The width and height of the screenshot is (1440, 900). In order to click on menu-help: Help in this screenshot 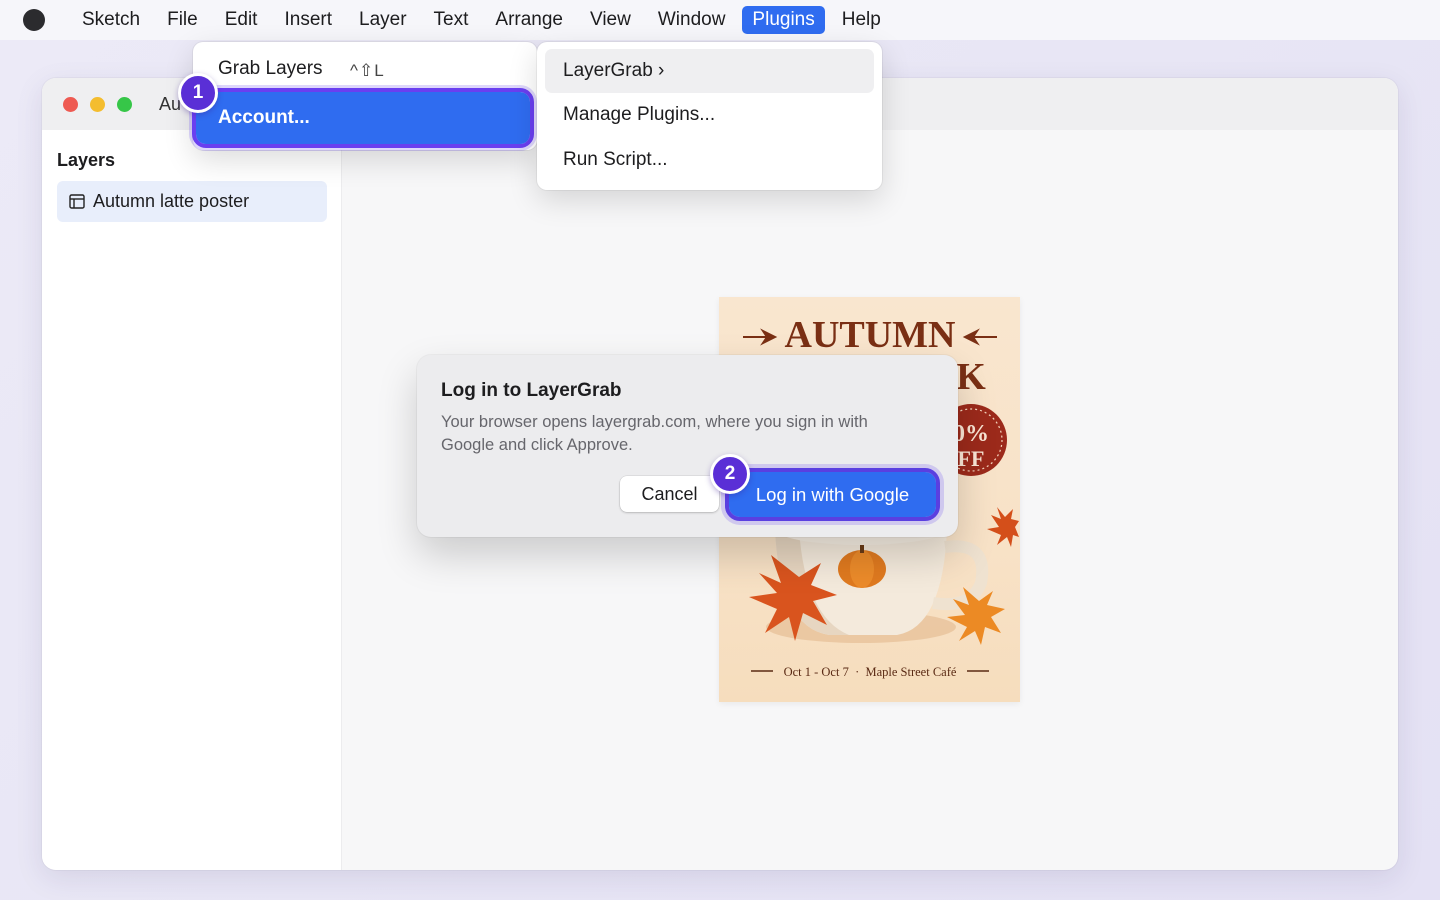, I will do `click(861, 20)`.